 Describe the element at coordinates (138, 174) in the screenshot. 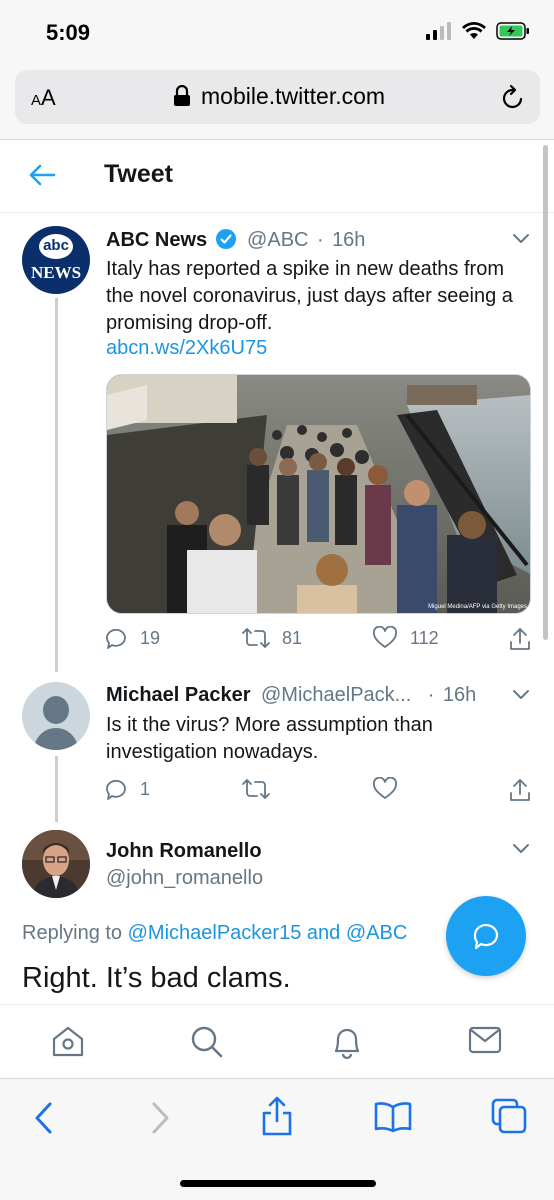

I see `page-title: Tweet` at that location.